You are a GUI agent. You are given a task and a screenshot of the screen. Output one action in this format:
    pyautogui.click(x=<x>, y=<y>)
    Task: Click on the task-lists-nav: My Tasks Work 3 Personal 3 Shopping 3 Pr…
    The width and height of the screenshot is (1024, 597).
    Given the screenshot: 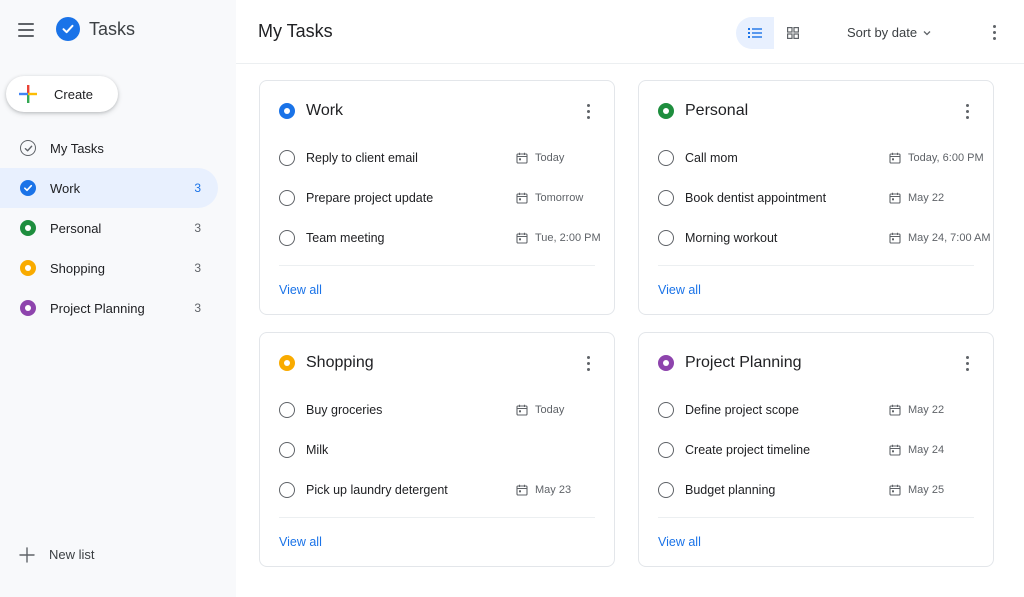 What is the action you would take?
    pyautogui.click(x=118, y=228)
    